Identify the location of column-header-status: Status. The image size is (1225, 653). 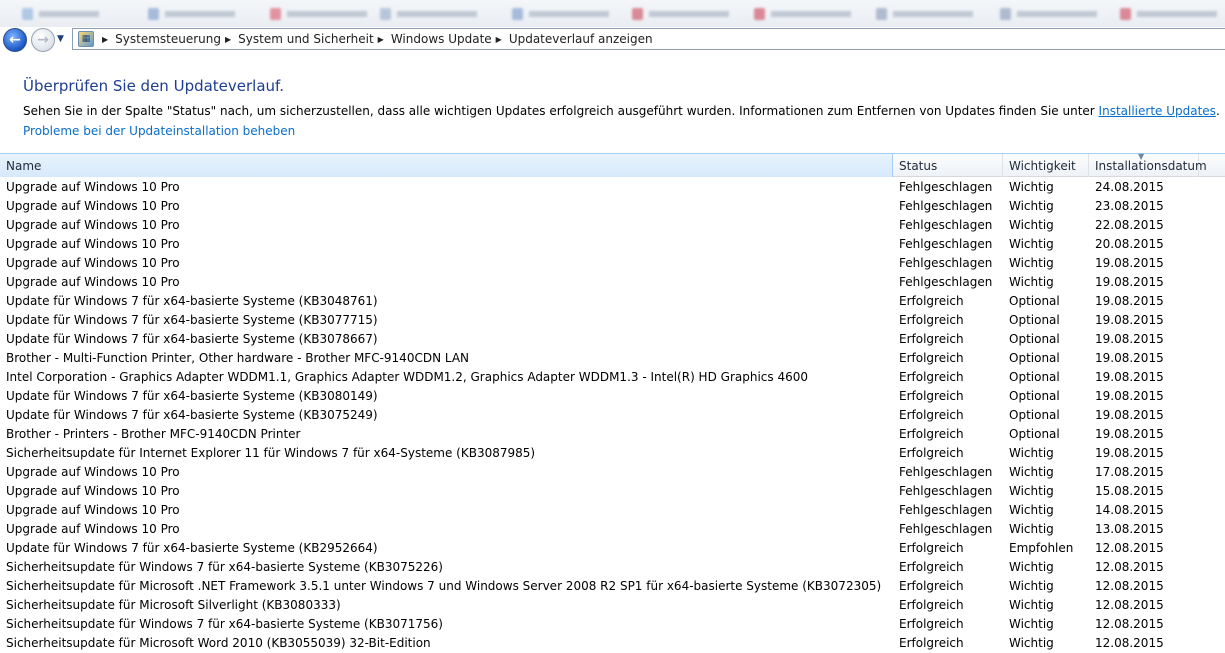
(948, 165).